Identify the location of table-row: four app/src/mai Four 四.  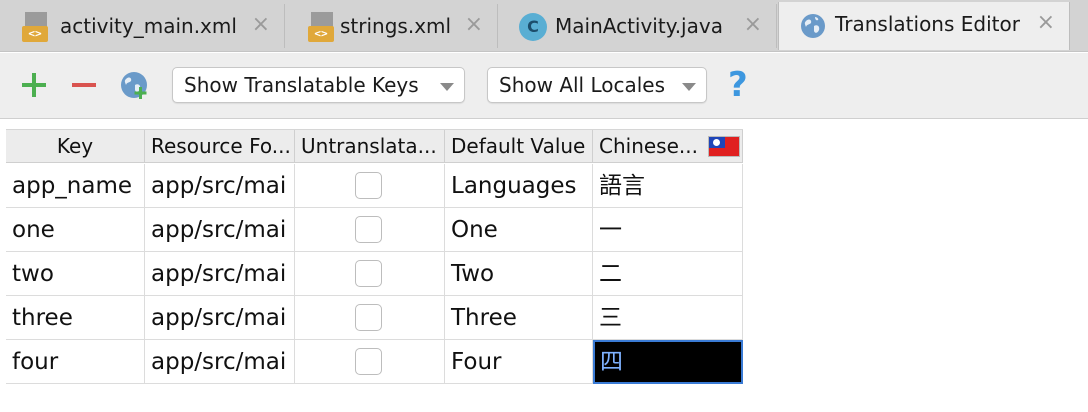
(374, 362).